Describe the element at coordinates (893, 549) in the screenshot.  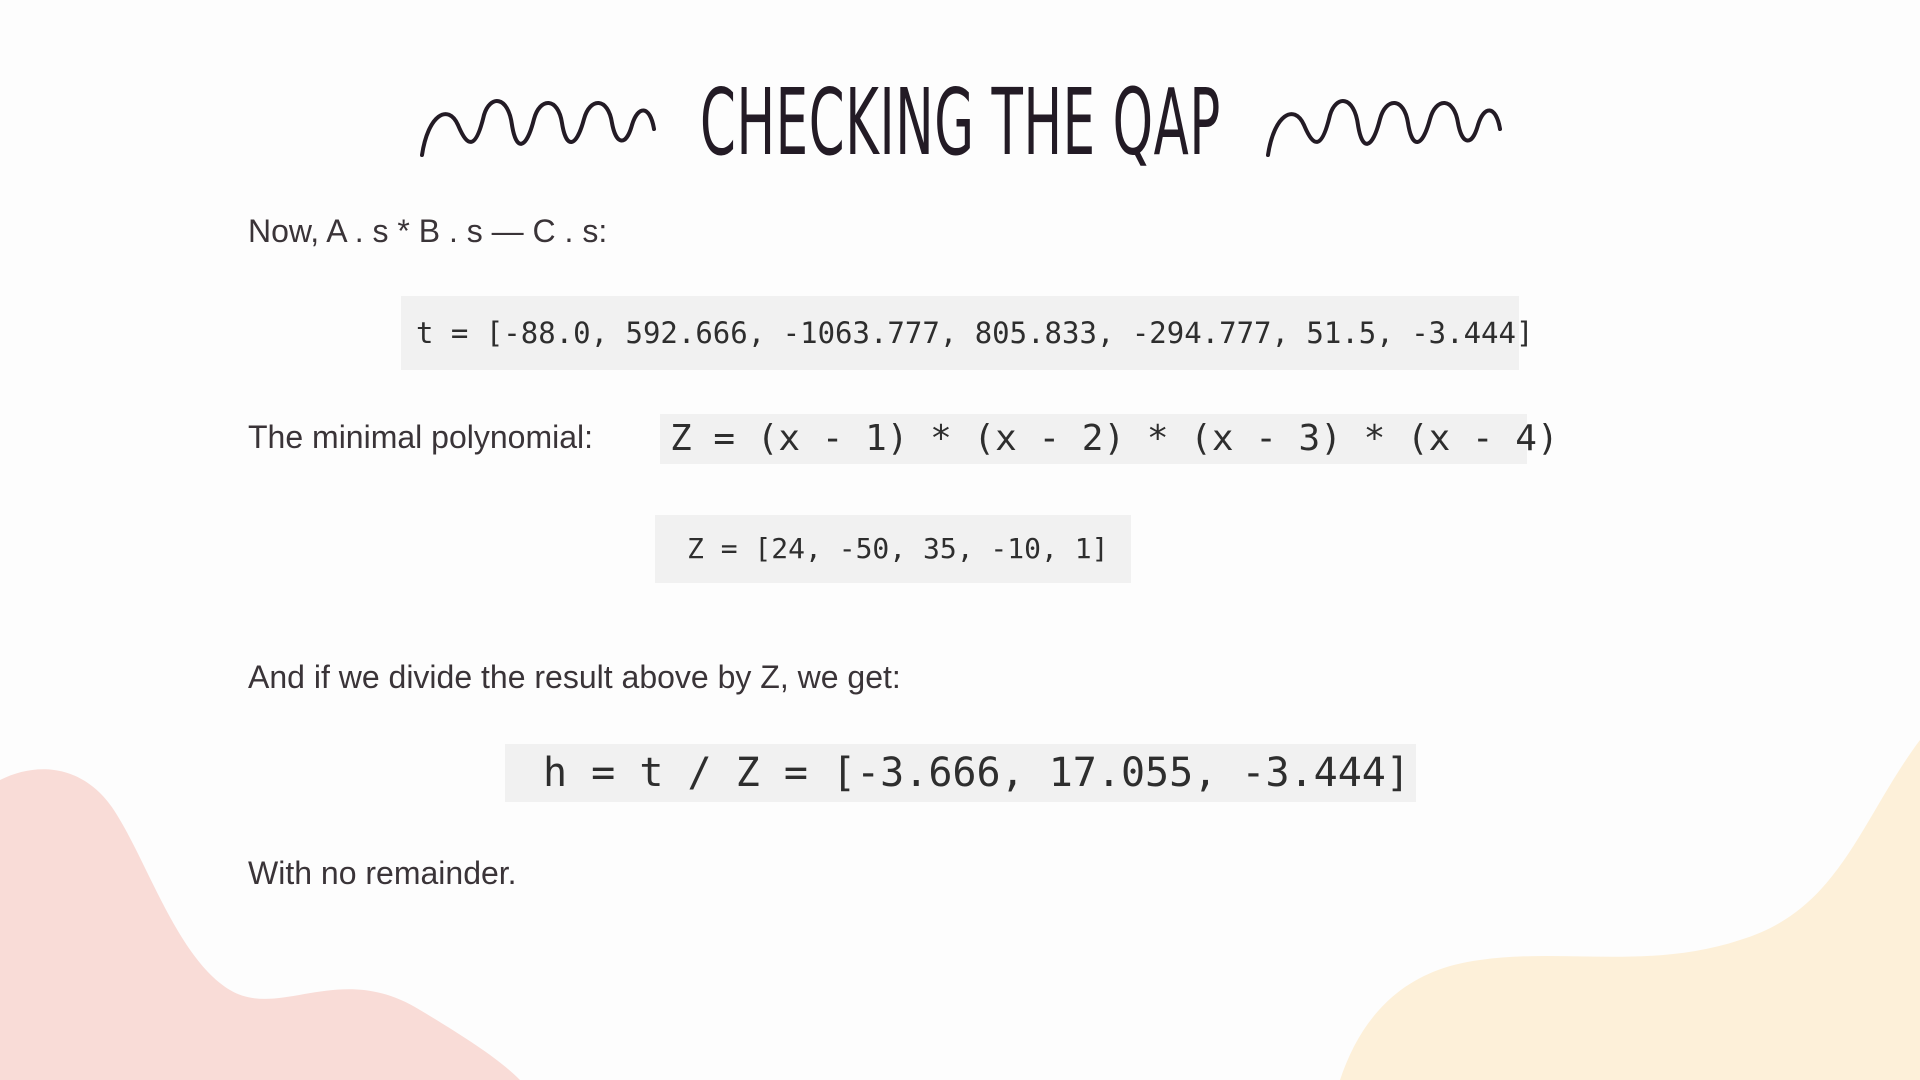
I see `z-coefficients-code-block: Z = [24, -50, 35, -10, 1]` at that location.